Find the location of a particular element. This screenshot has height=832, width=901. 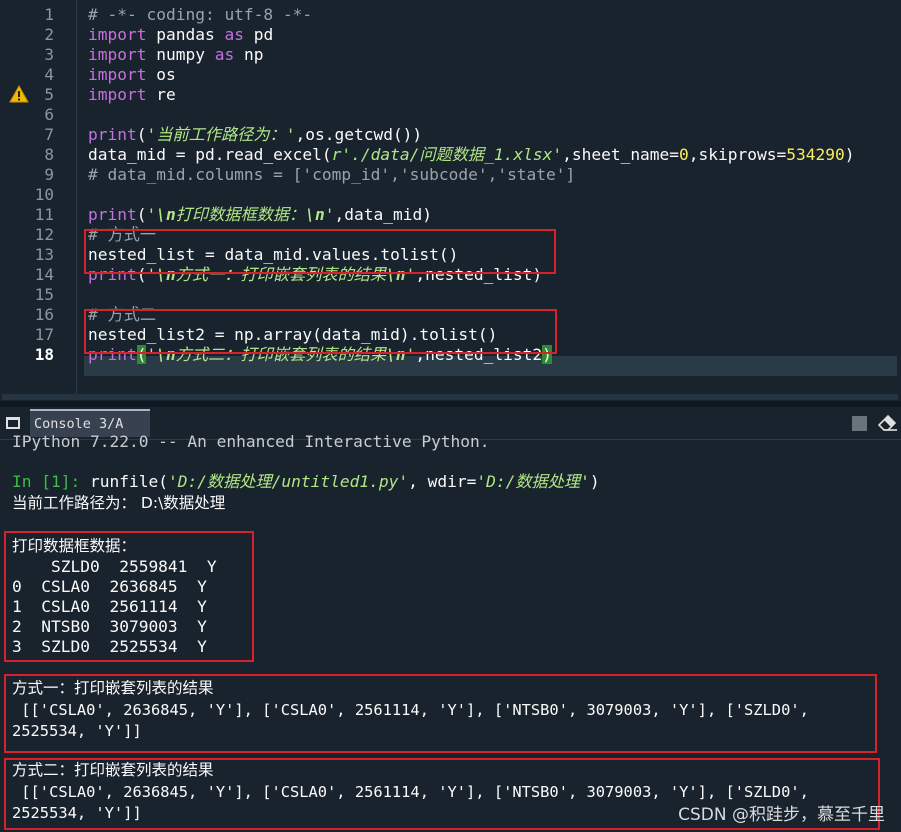

line-number: 4 is located at coordinates (49, 74).